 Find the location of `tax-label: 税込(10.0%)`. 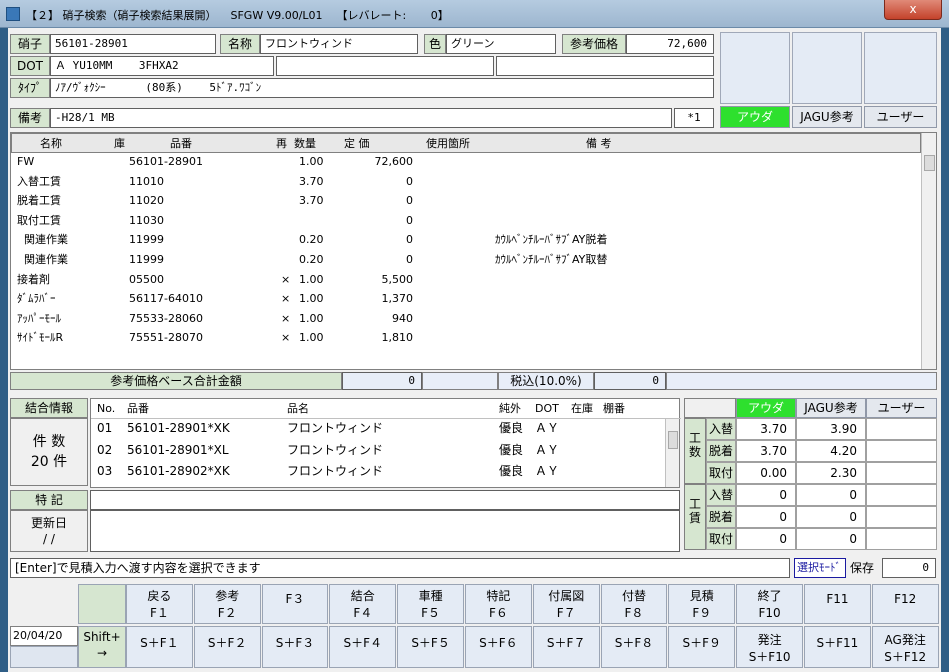

tax-label: 税込(10.0%) is located at coordinates (546, 381).